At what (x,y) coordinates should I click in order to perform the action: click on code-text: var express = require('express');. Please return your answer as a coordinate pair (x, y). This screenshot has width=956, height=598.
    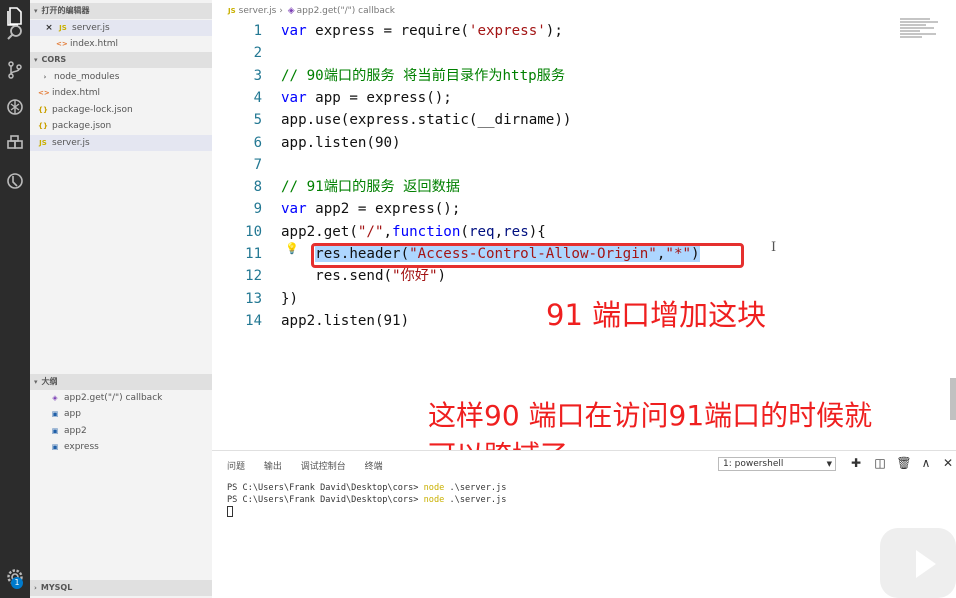
    Looking at the image, I should click on (422, 31).